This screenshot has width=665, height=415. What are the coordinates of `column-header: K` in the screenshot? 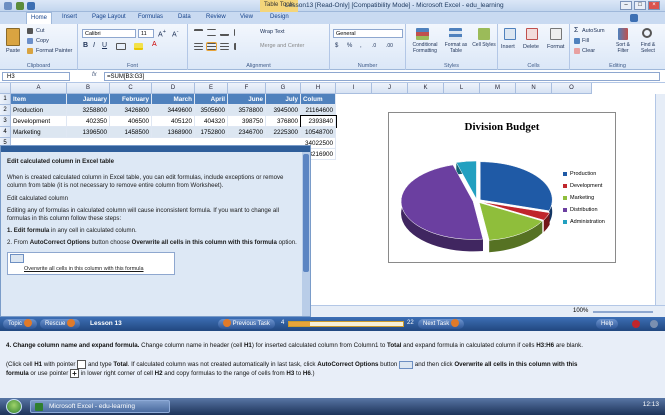 It's located at (426, 88).